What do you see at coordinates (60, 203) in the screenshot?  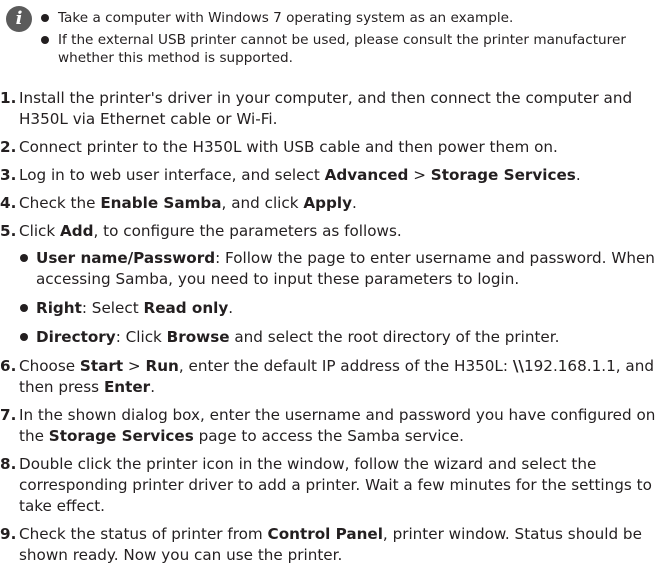 I see `step-text: Check the` at bounding box center [60, 203].